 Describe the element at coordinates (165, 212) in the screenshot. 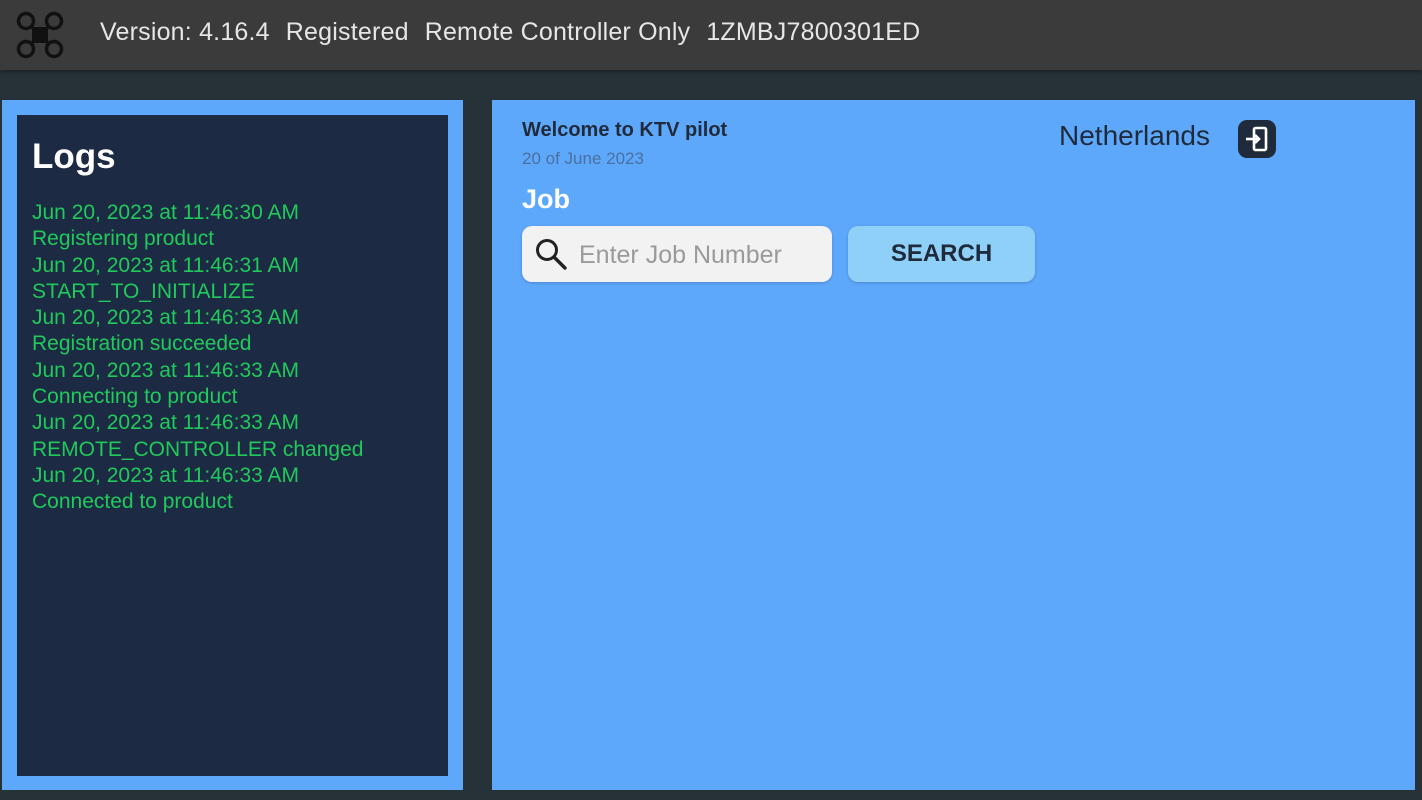

I see `log-line: Jun 20, 2023 at 11:46:30 AM` at that location.